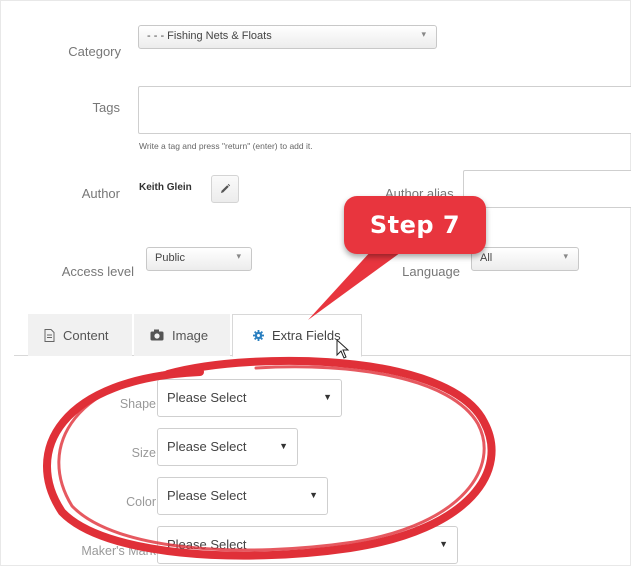  What do you see at coordinates (306, 335) in the screenshot?
I see `tab-extra-fields-label: Extra Fields` at bounding box center [306, 335].